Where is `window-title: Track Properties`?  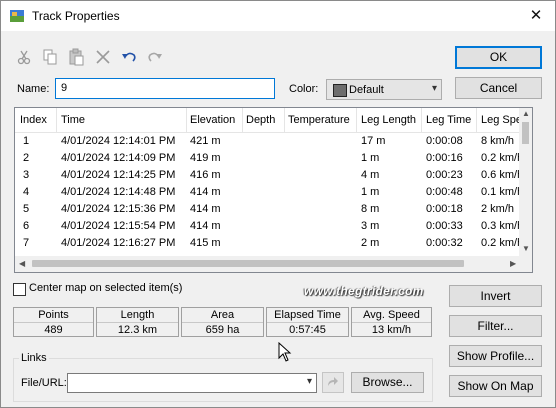 window-title: Track Properties is located at coordinates (76, 16).